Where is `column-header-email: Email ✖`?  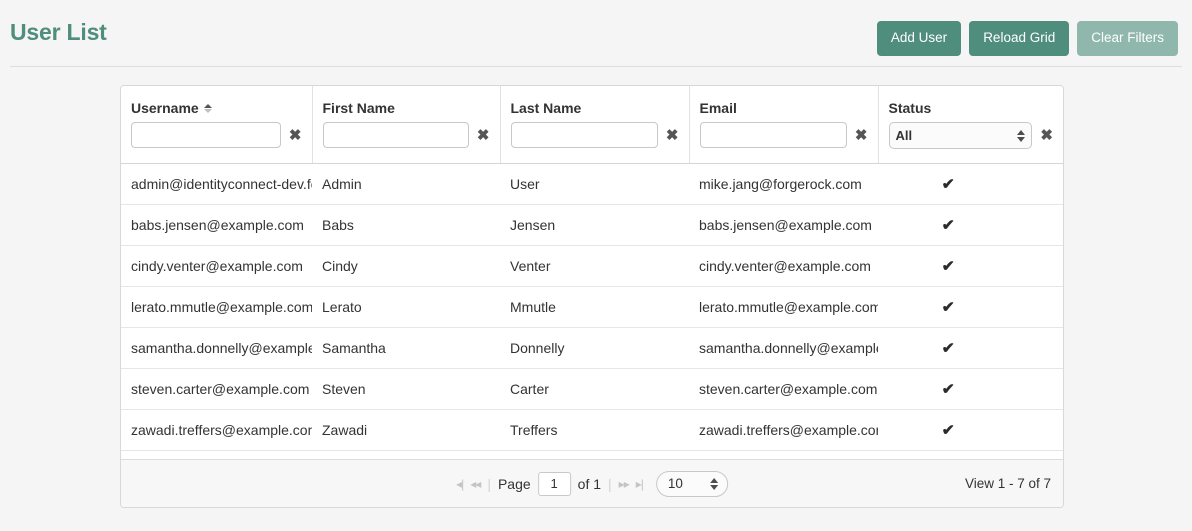 column-header-email: Email ✖ is located at coordinates (784, 125).